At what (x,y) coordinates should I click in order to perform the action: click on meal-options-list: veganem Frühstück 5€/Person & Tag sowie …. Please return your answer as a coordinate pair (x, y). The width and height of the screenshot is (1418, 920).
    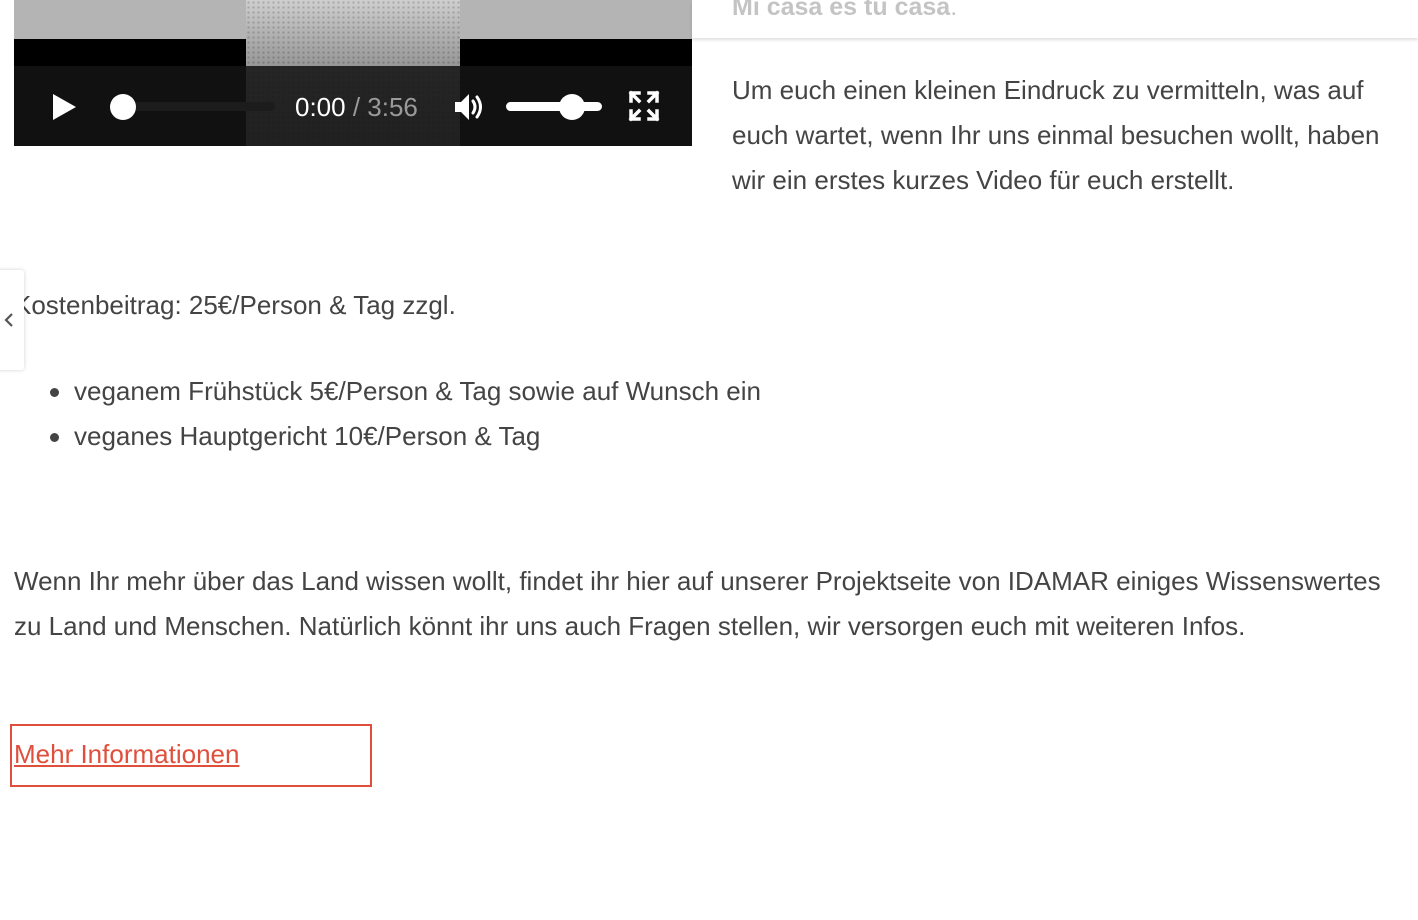
    Looking at the image, I should click on (405, 414).